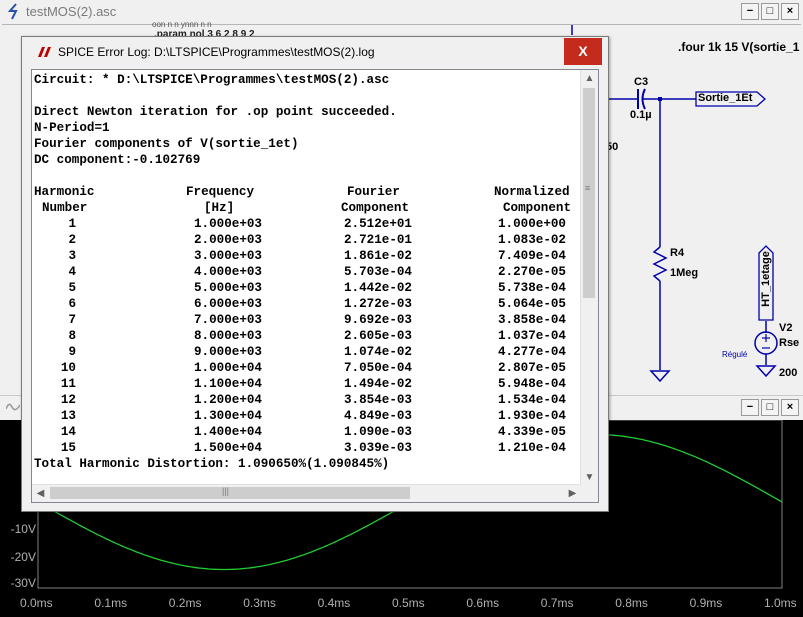 The height and width of the screenshot is (617, 803). What do you see at coordinates (589, 493) in the screenshot?
I see `scroll-corner` at bounding box center [589, 493].